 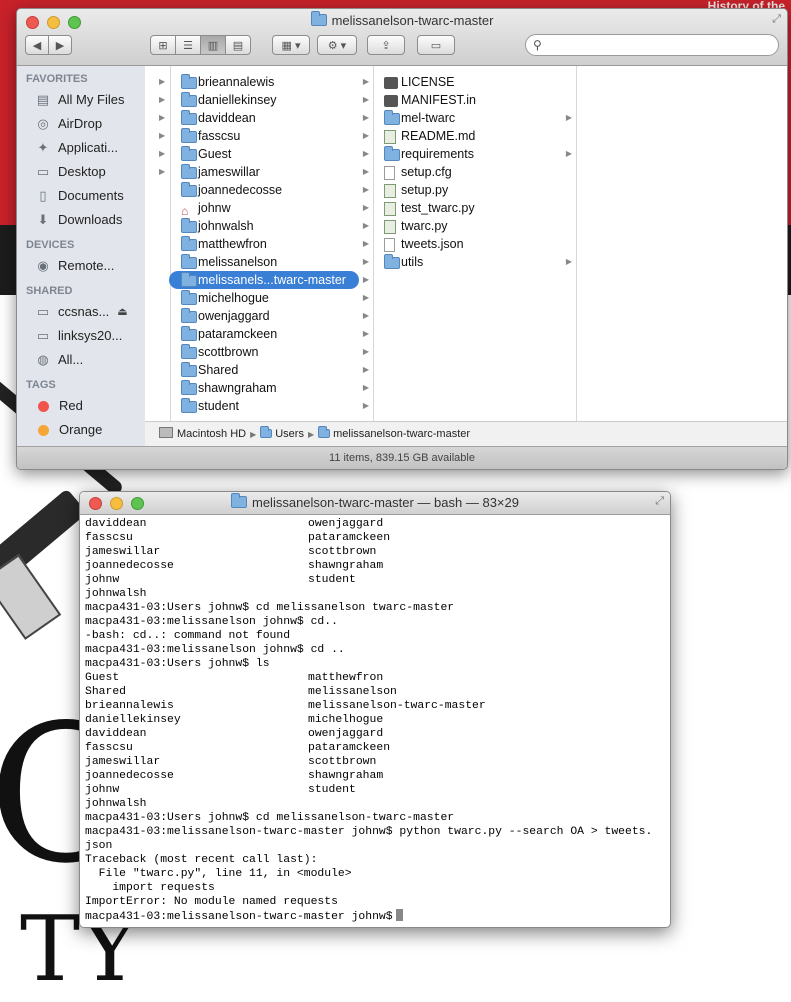 I want to click on file-row: test_twarc.py, so click(x=475, y=208).